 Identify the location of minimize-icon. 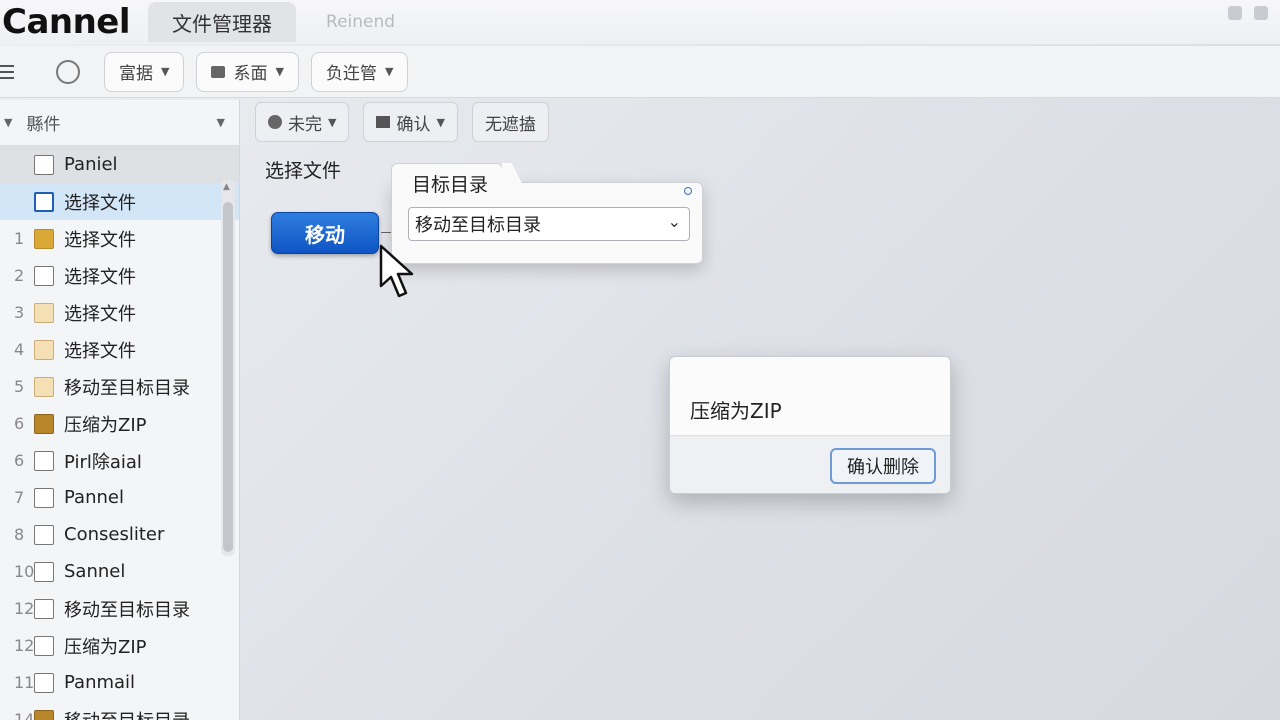
(1235, 13).